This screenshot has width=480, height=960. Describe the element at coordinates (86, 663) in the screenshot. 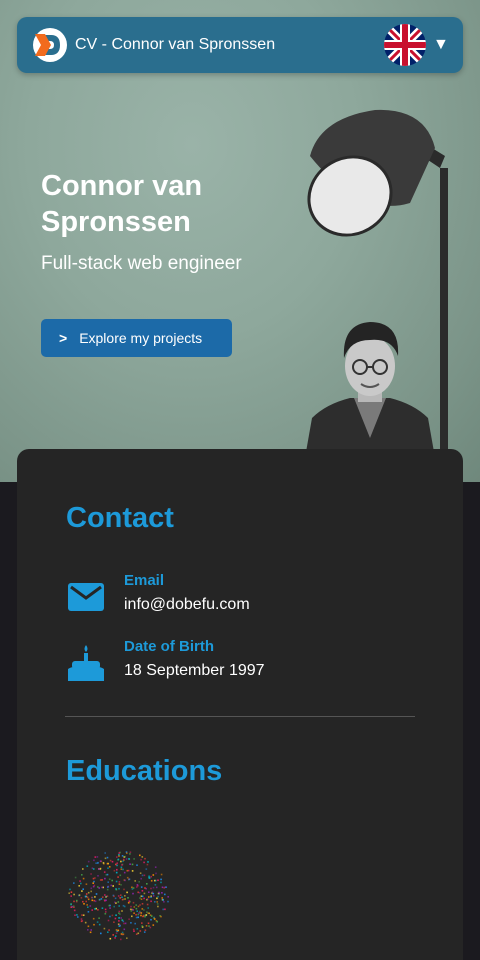

I see `birthday-cake-icon` at that location.